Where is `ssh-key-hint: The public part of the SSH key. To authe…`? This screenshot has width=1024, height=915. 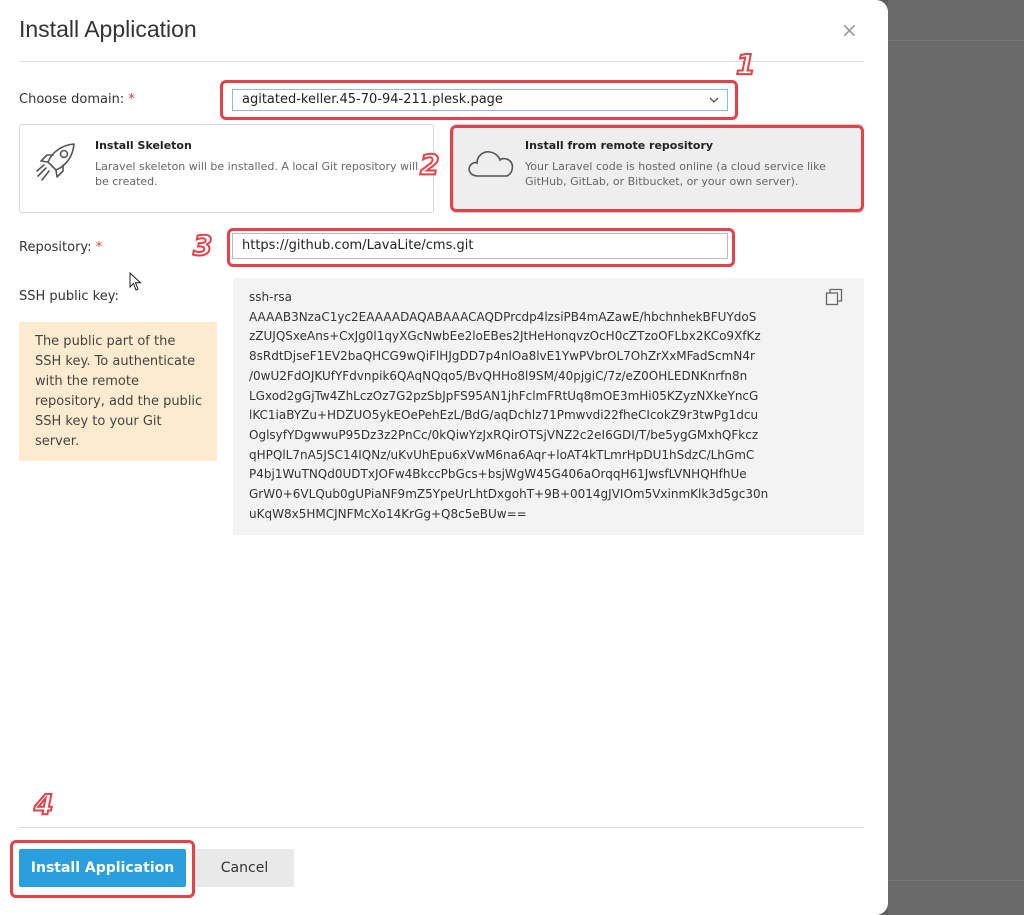 ssh-key-hint: The public part of the SSH key. To authe… is located at coordinates (118, 391).